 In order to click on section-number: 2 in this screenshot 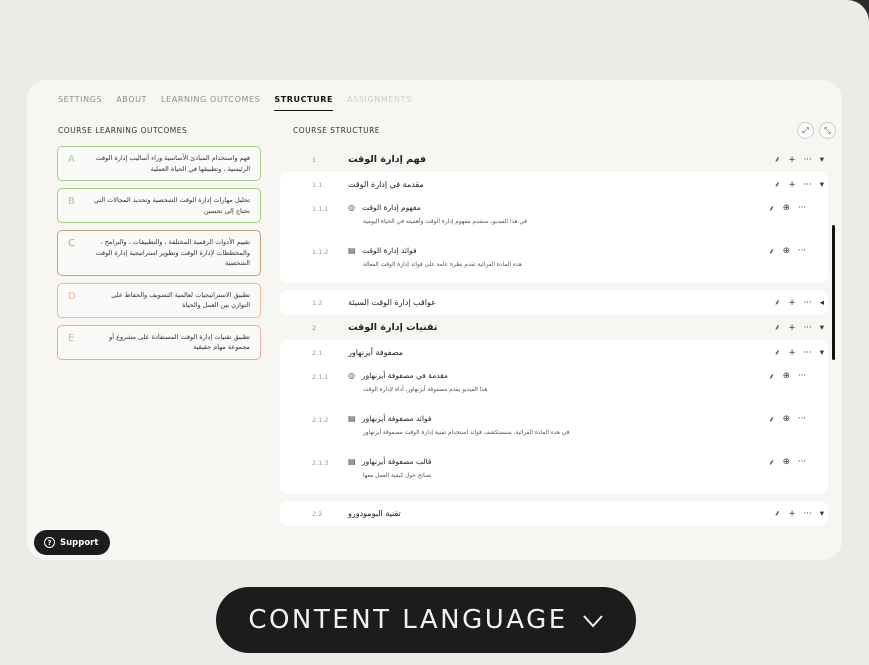, I will do `click(314, 327)`.